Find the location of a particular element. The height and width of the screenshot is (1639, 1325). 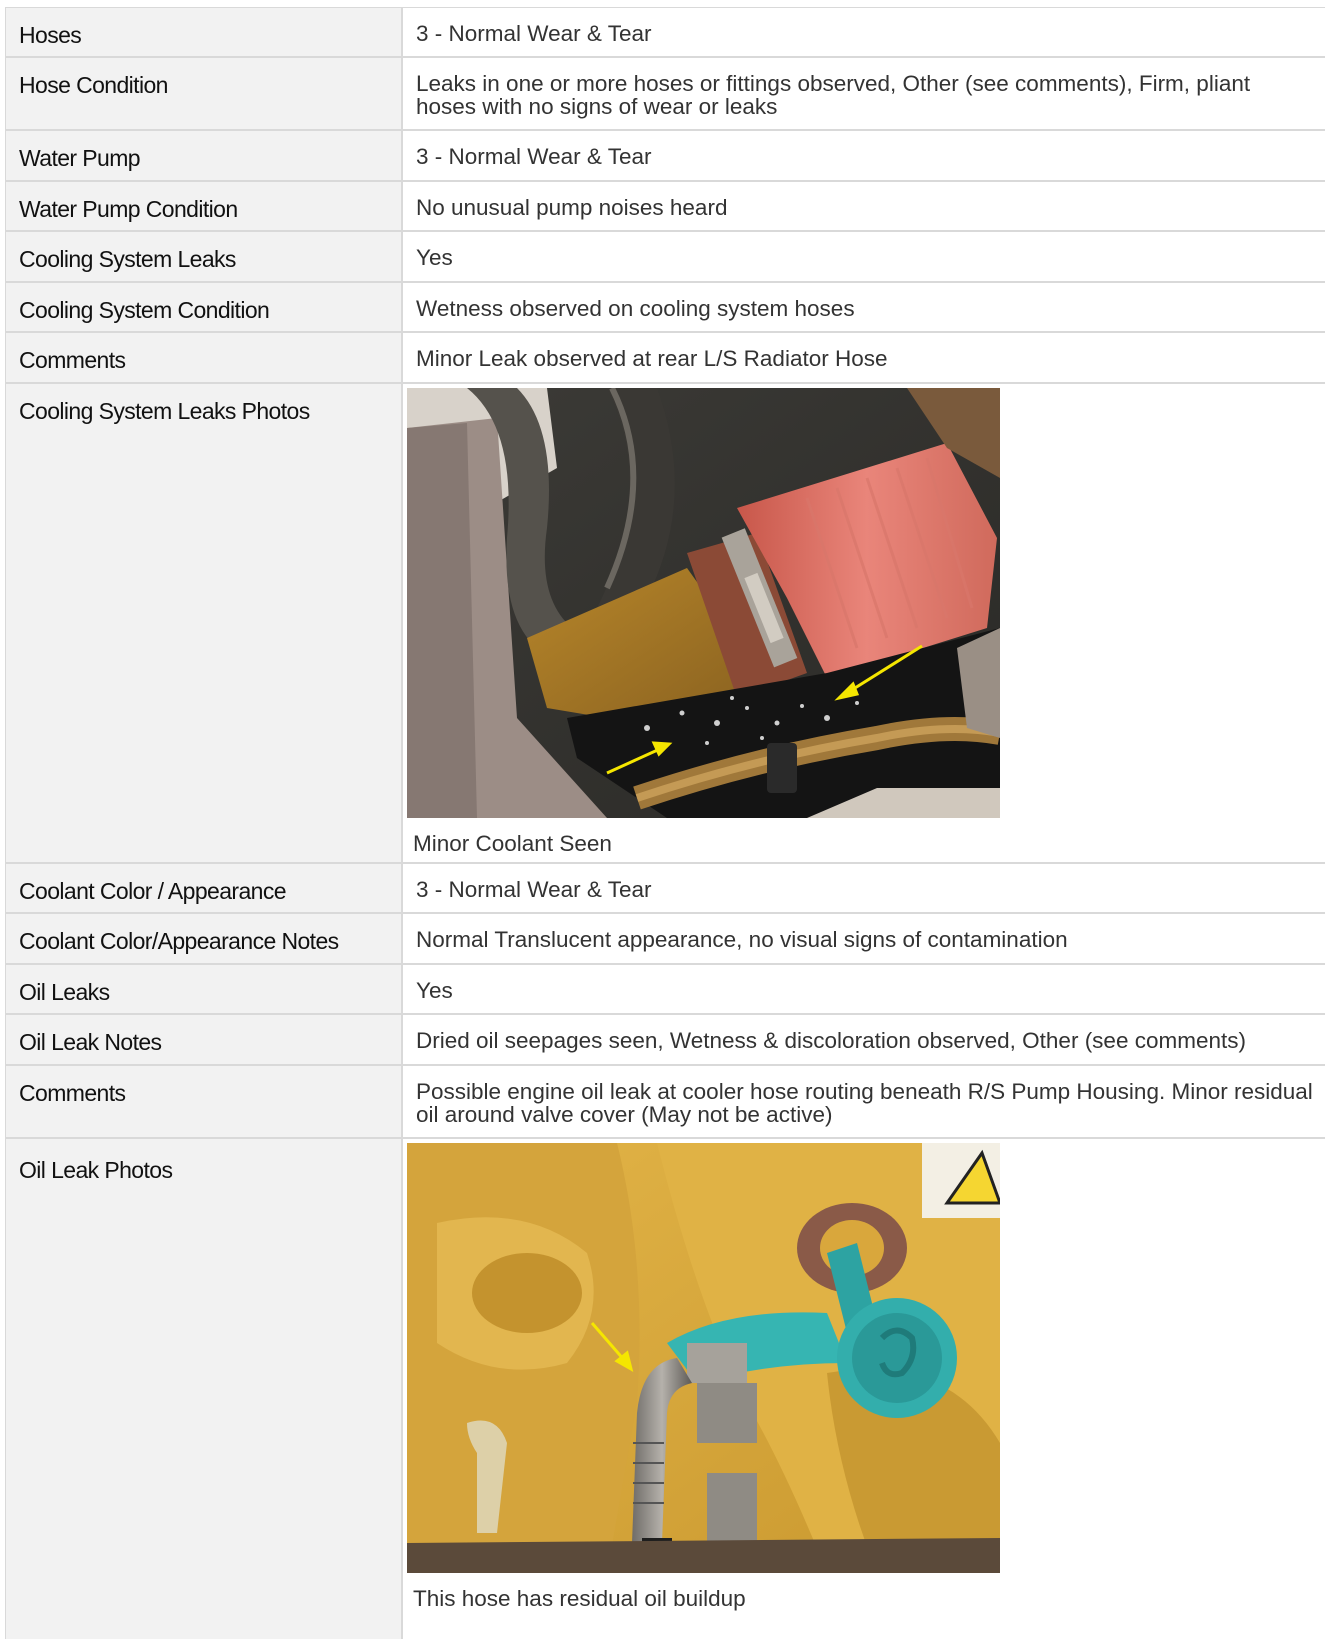

cooling-leak-photo-image is located at coordinates (703, 603).